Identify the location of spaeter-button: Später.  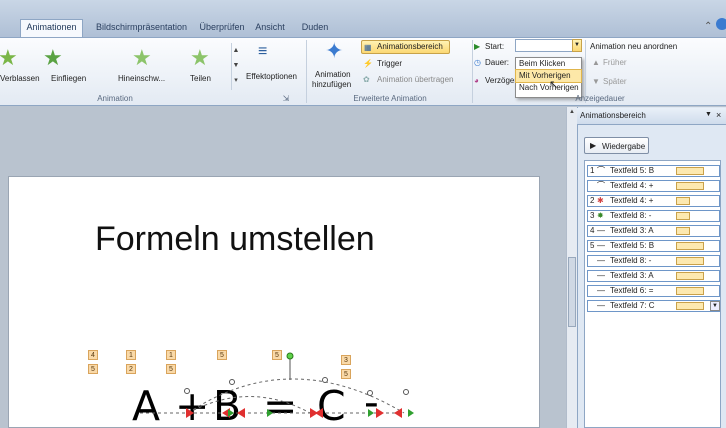
(615, 81).